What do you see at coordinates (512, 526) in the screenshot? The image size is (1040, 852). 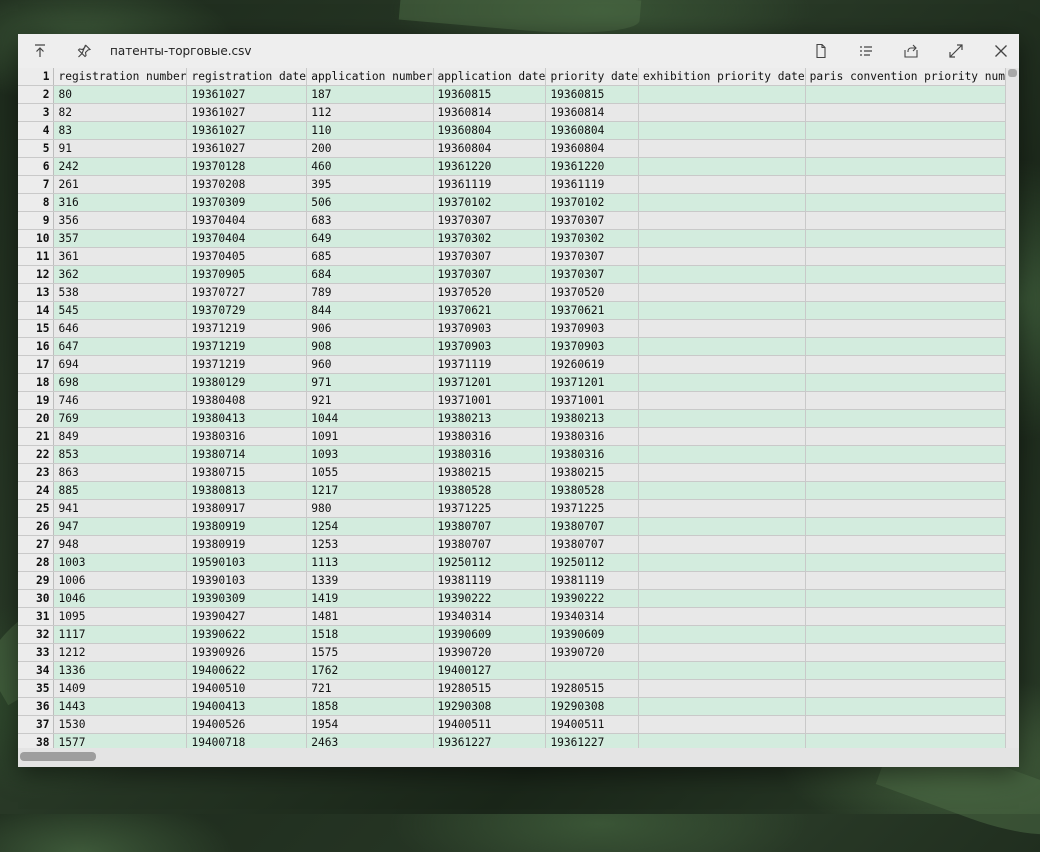 I see `table-row: 26 947 19380919 1254 19380707 19380707` at bounding box center [512, 526].